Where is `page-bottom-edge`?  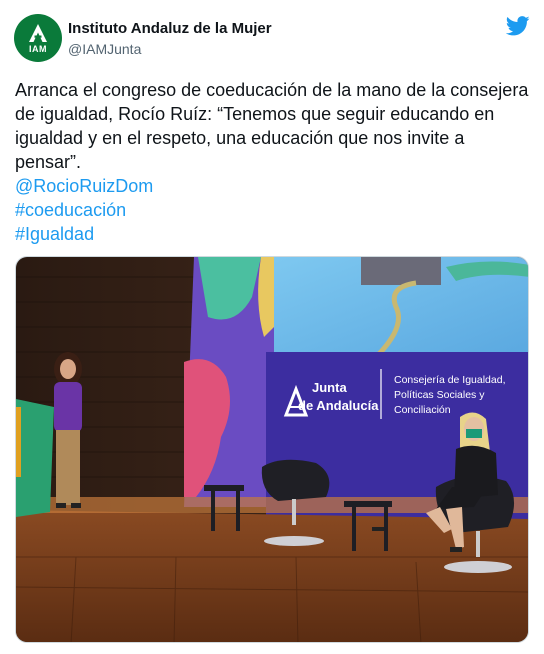
page-bottom-edge is located at coordinates (272, 652).